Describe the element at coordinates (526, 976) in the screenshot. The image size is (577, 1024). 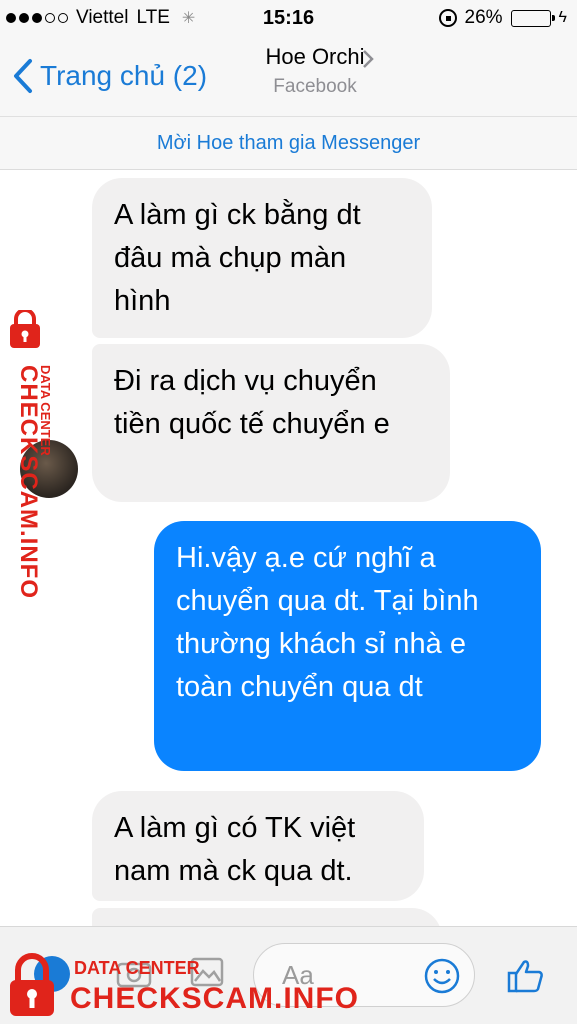
I see `like-icon` at that location.